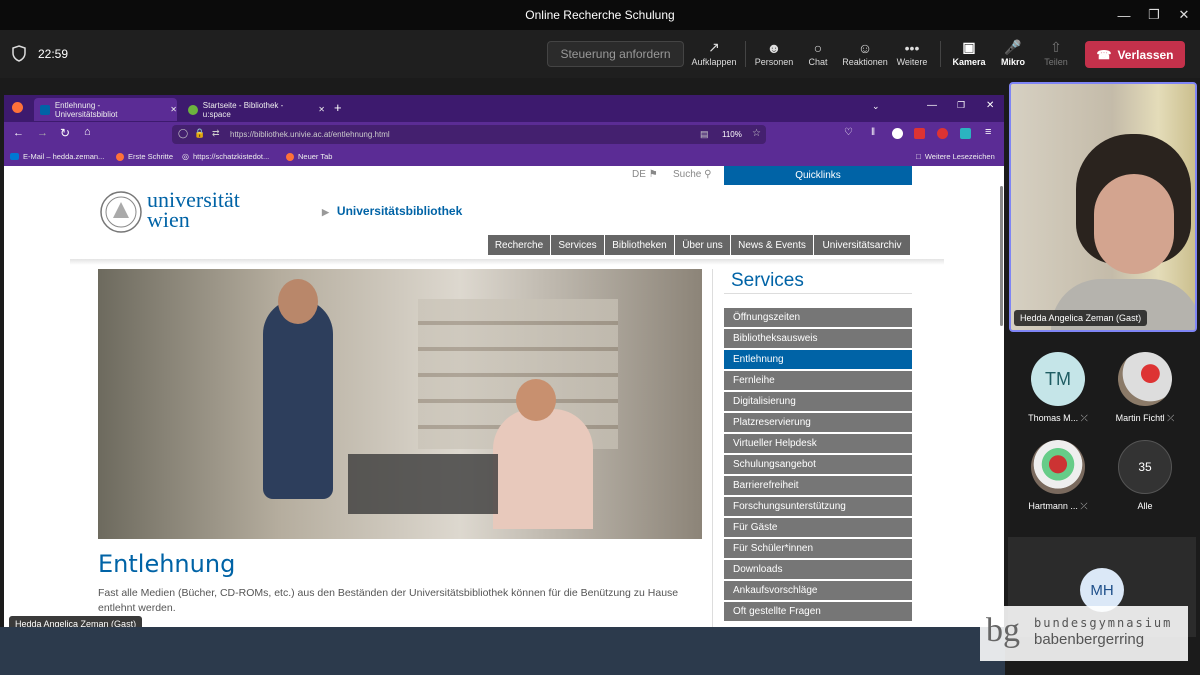  Describe the element at coordinates (919, 133) in the screenshot. I see `extension-red-icon` at that location.